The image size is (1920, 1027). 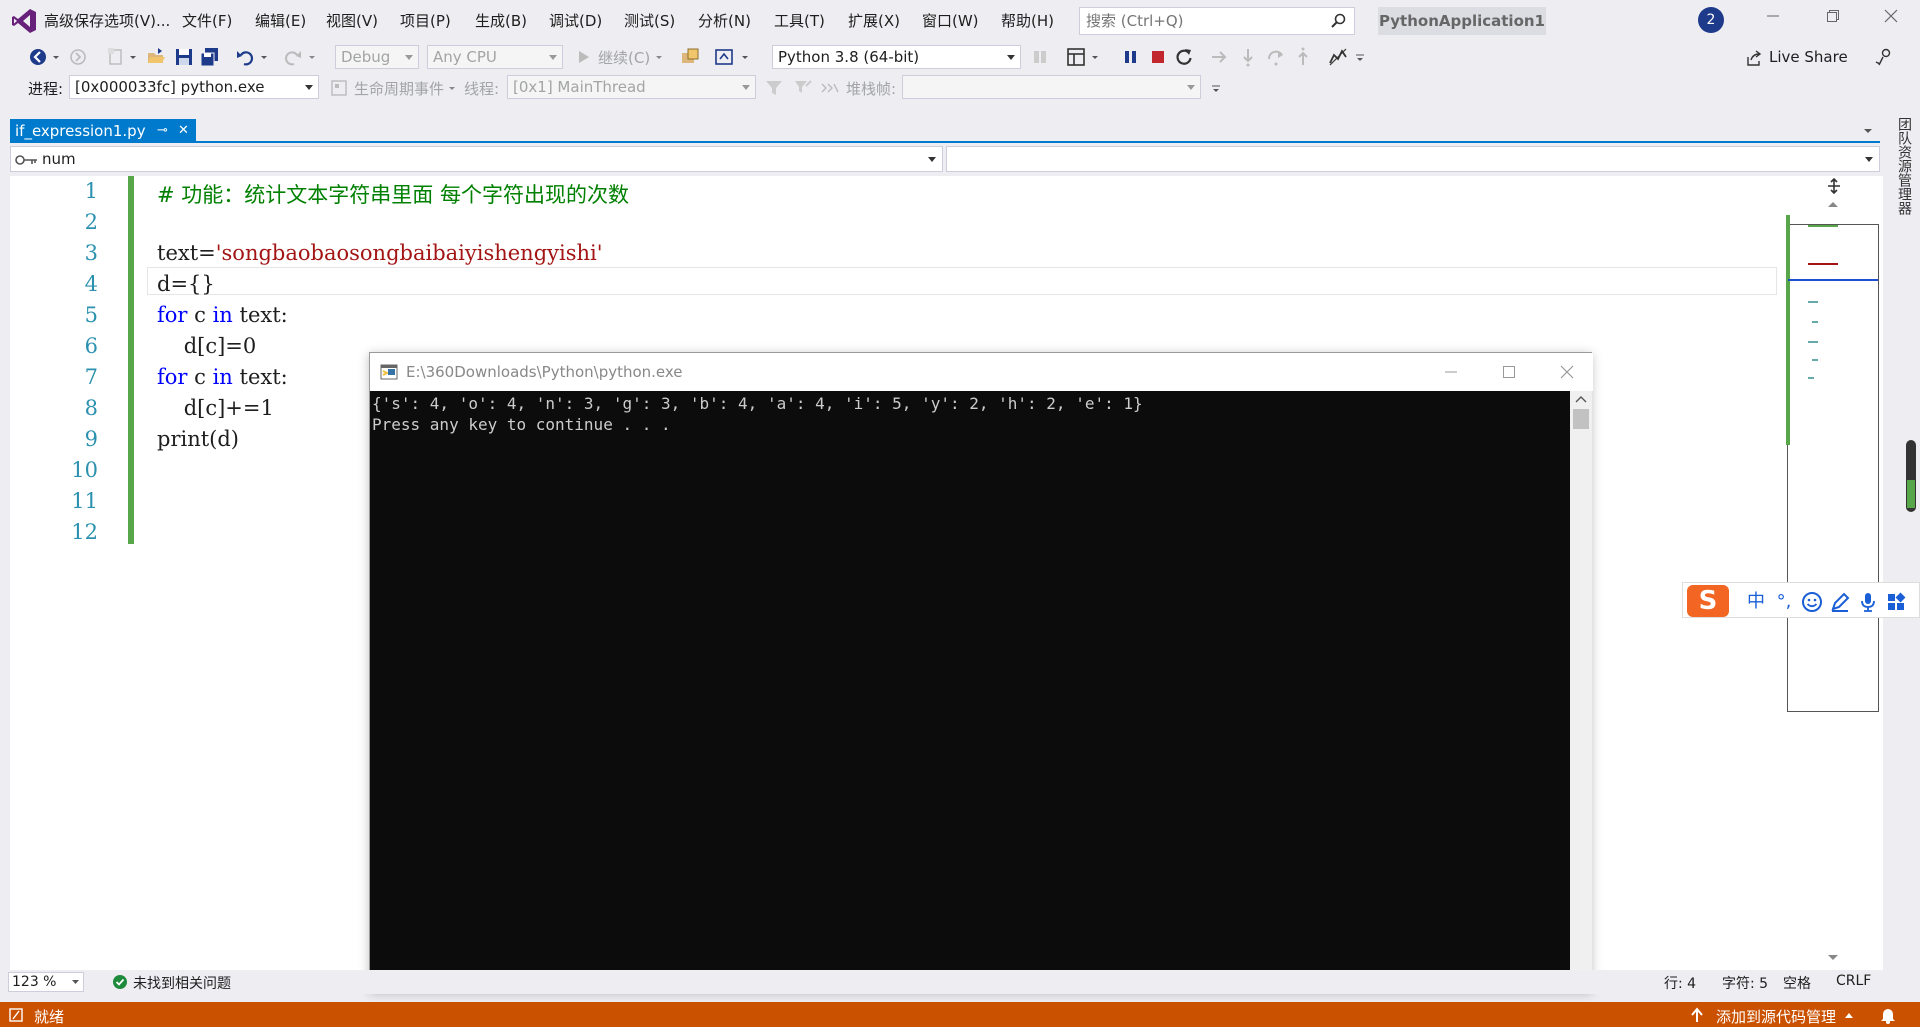 I want to click on step-over-icon, so click(x=1276, y=57).